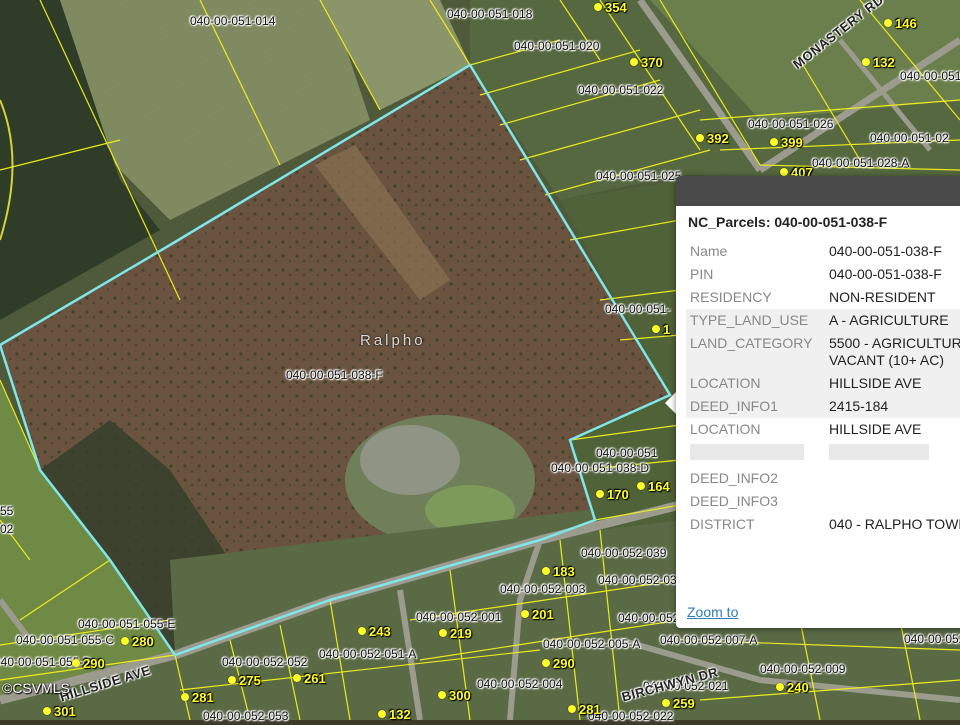  What do you see at coordinates (786, 142) in the screenshot?
I see `address-number: 399` at bounding box center [786, 142].